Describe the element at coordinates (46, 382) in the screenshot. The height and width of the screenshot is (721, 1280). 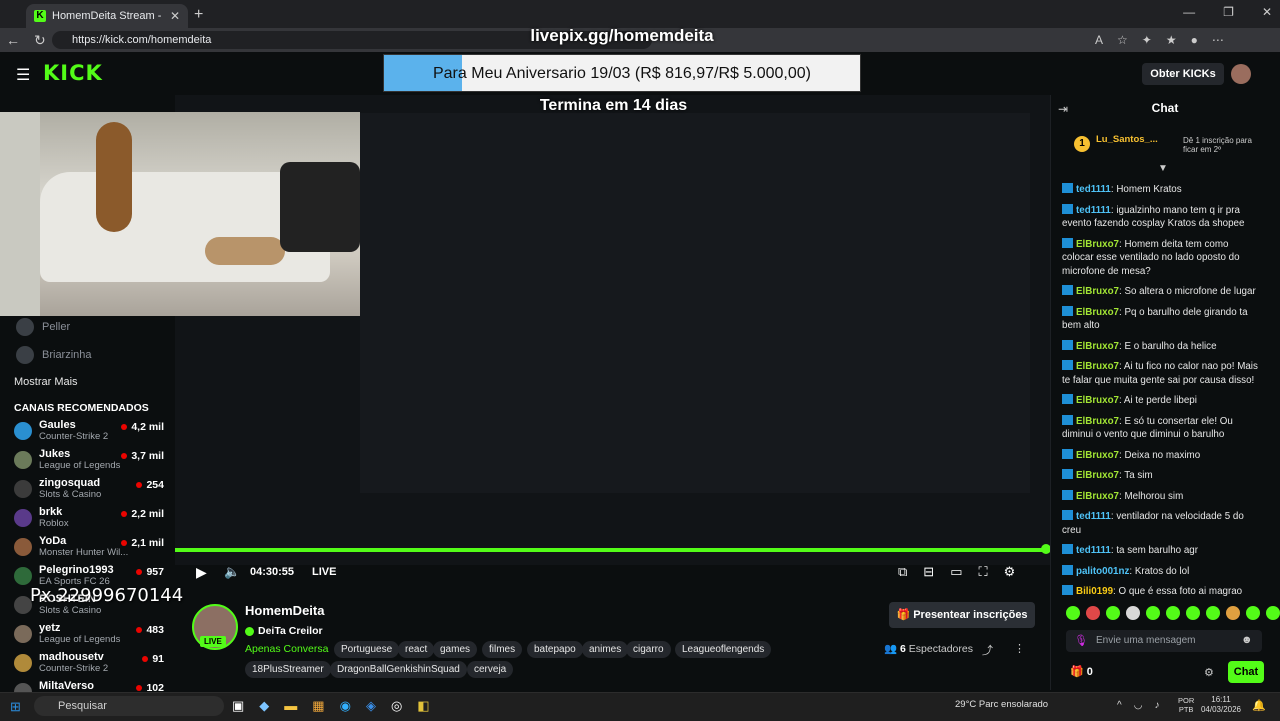
I see `show-more-link: Mostrar Mais` at that location.